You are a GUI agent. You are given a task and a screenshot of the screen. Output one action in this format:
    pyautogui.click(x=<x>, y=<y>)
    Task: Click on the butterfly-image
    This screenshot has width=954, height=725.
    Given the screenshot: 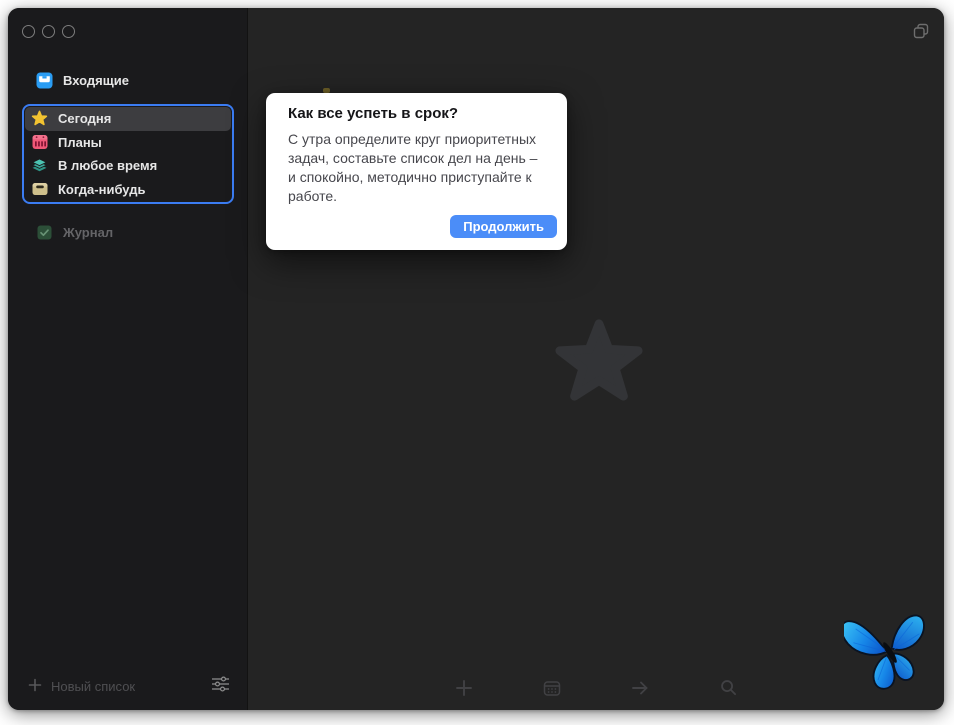 What is the action you would take?
    pyautogui.click(x=888, y=655)
    